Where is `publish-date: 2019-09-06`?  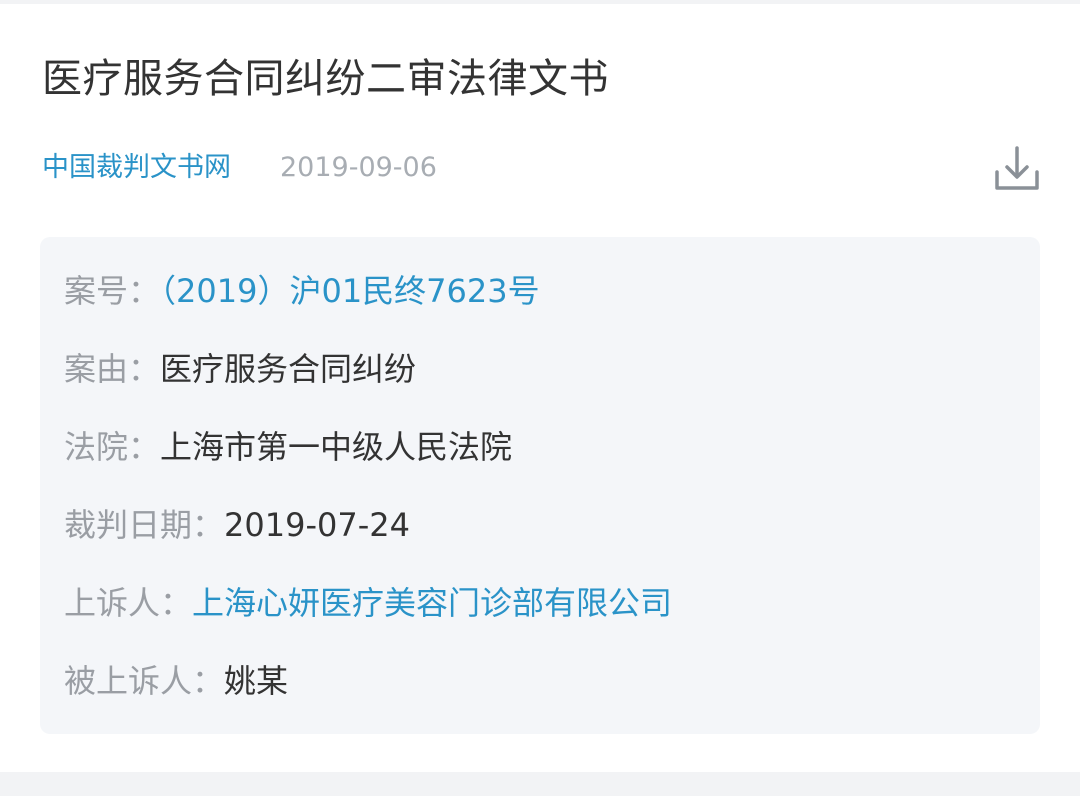 publish-date: 2019-09-06 is located at coordinates (358, 167).